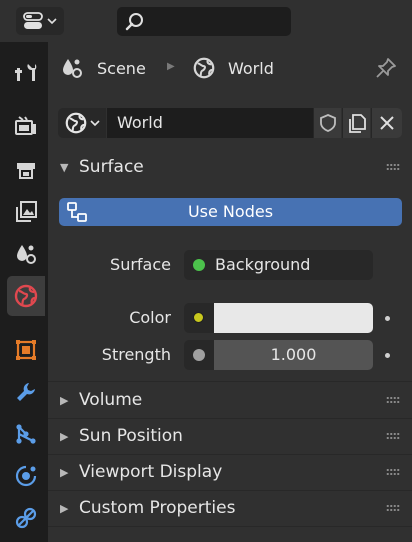 Image resolution: width=412 pixels, height=542 pixels. I want to click on tab-scene, so click(26, 254).